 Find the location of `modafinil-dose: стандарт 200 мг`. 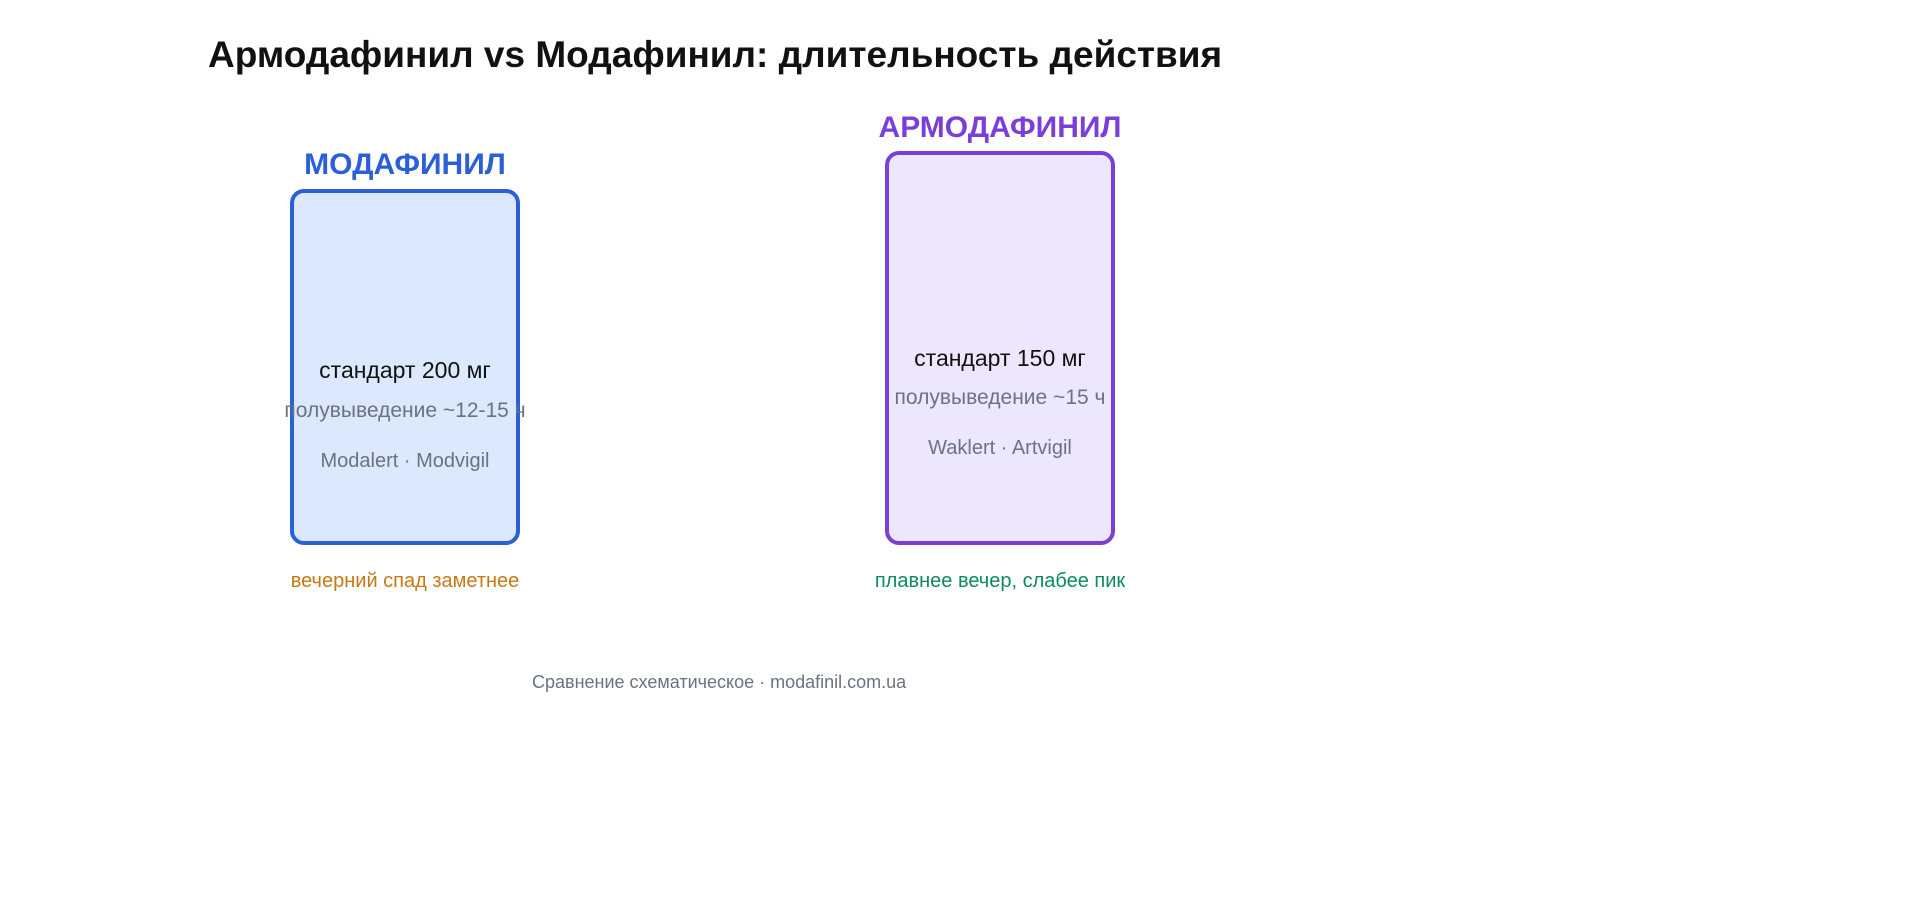

modafinil-dose: стандарт 200 мг is located at coordinates (405, 370).